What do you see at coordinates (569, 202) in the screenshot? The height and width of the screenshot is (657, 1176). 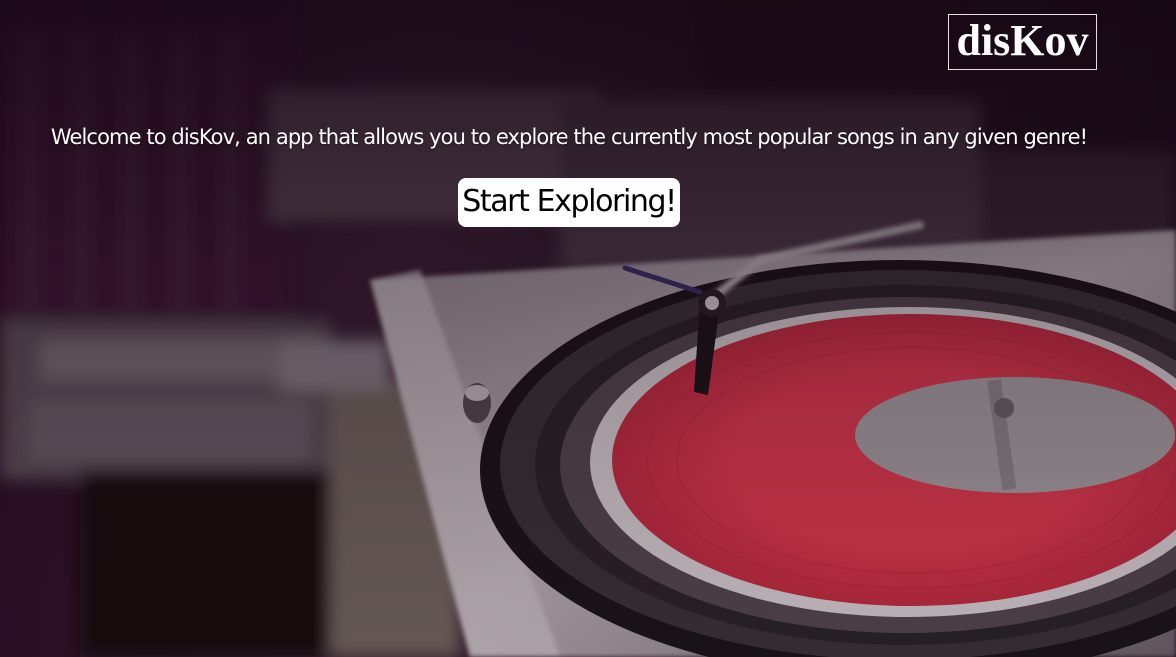 I see `start-exploring-button: Start Exploring!` at bounding box center [569, 202].